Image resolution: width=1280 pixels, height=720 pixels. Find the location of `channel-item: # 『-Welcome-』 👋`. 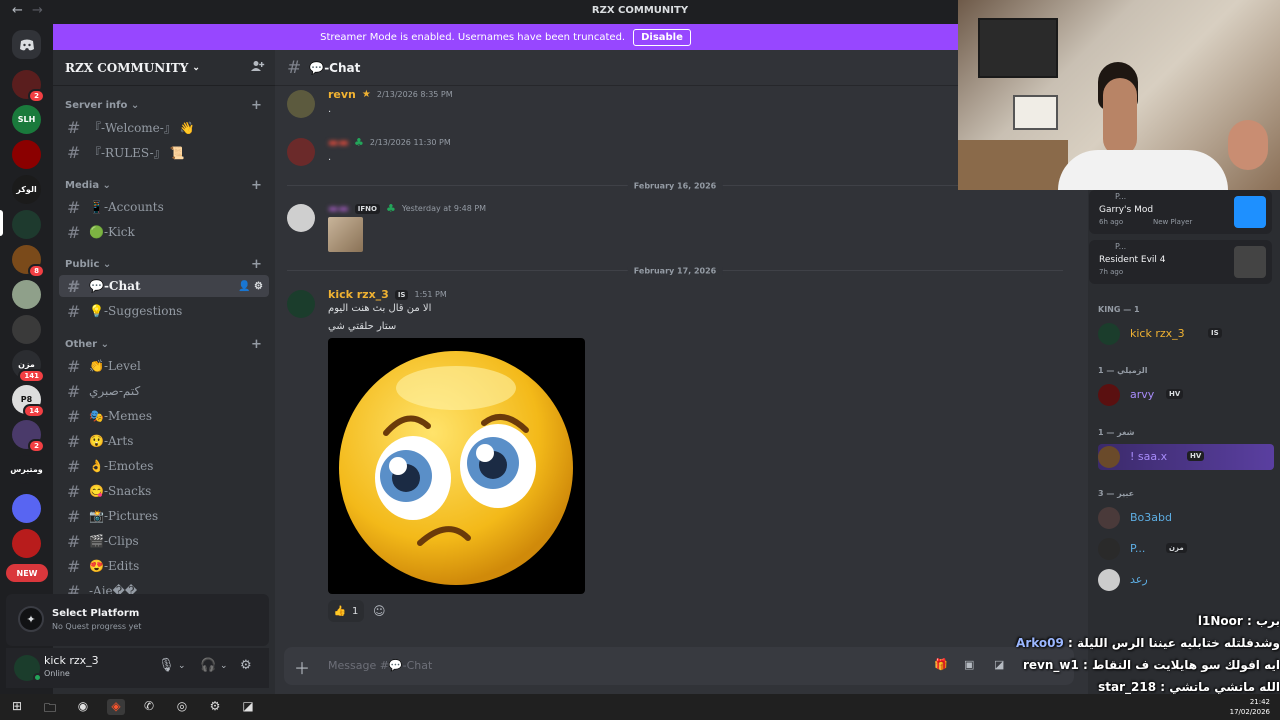

channel-item: # 『-Welcome-』 👋 is located at coordinates (164, 127).